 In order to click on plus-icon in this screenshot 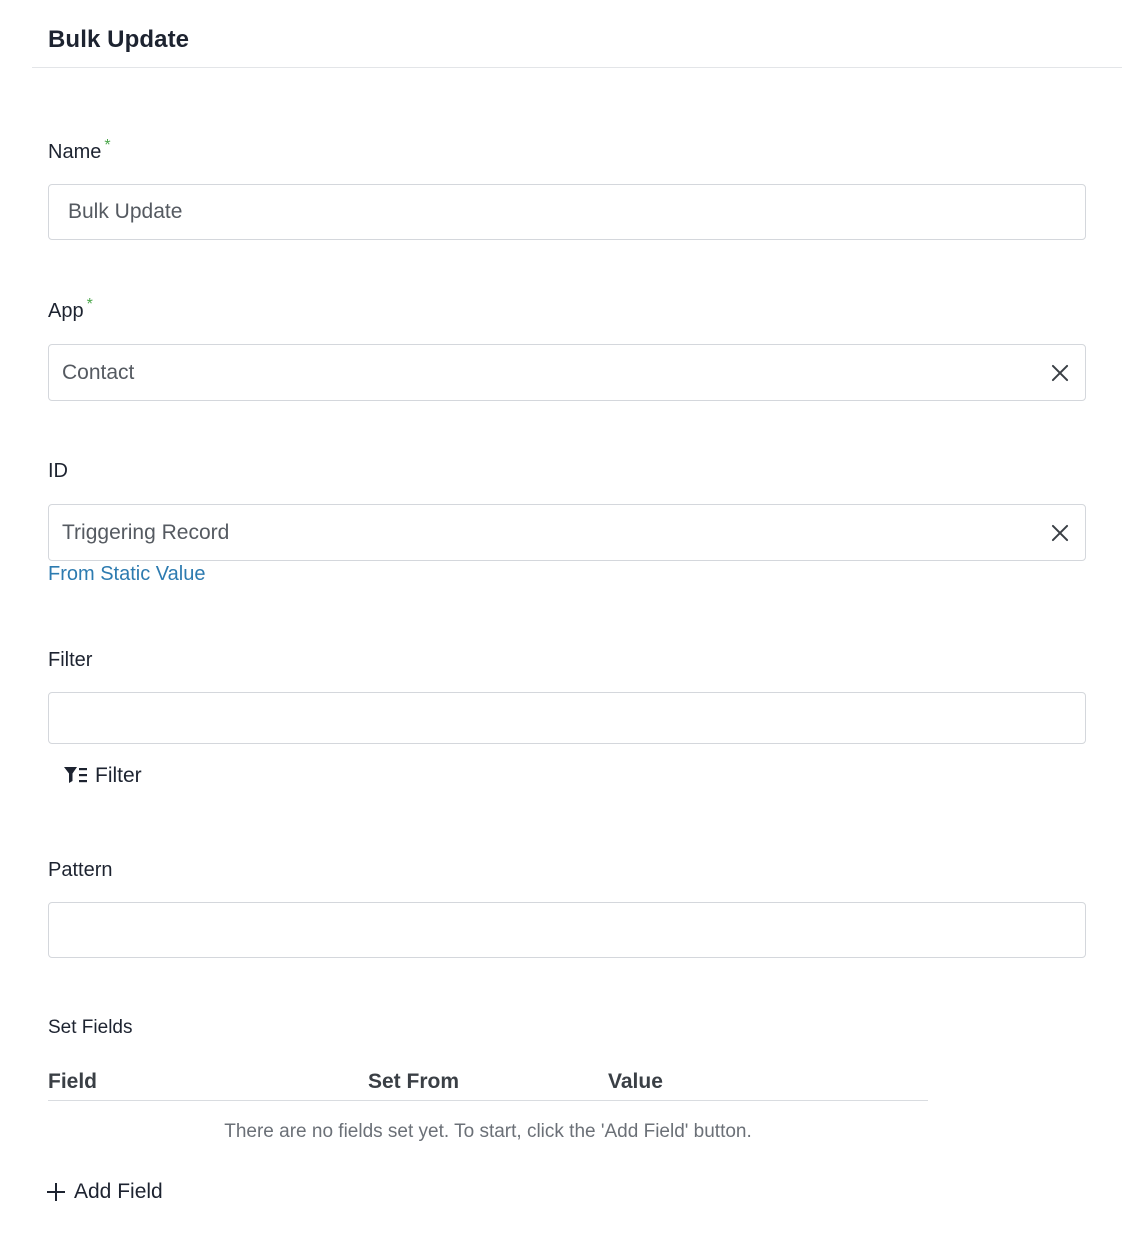, I will do `click(56, 1192)`.